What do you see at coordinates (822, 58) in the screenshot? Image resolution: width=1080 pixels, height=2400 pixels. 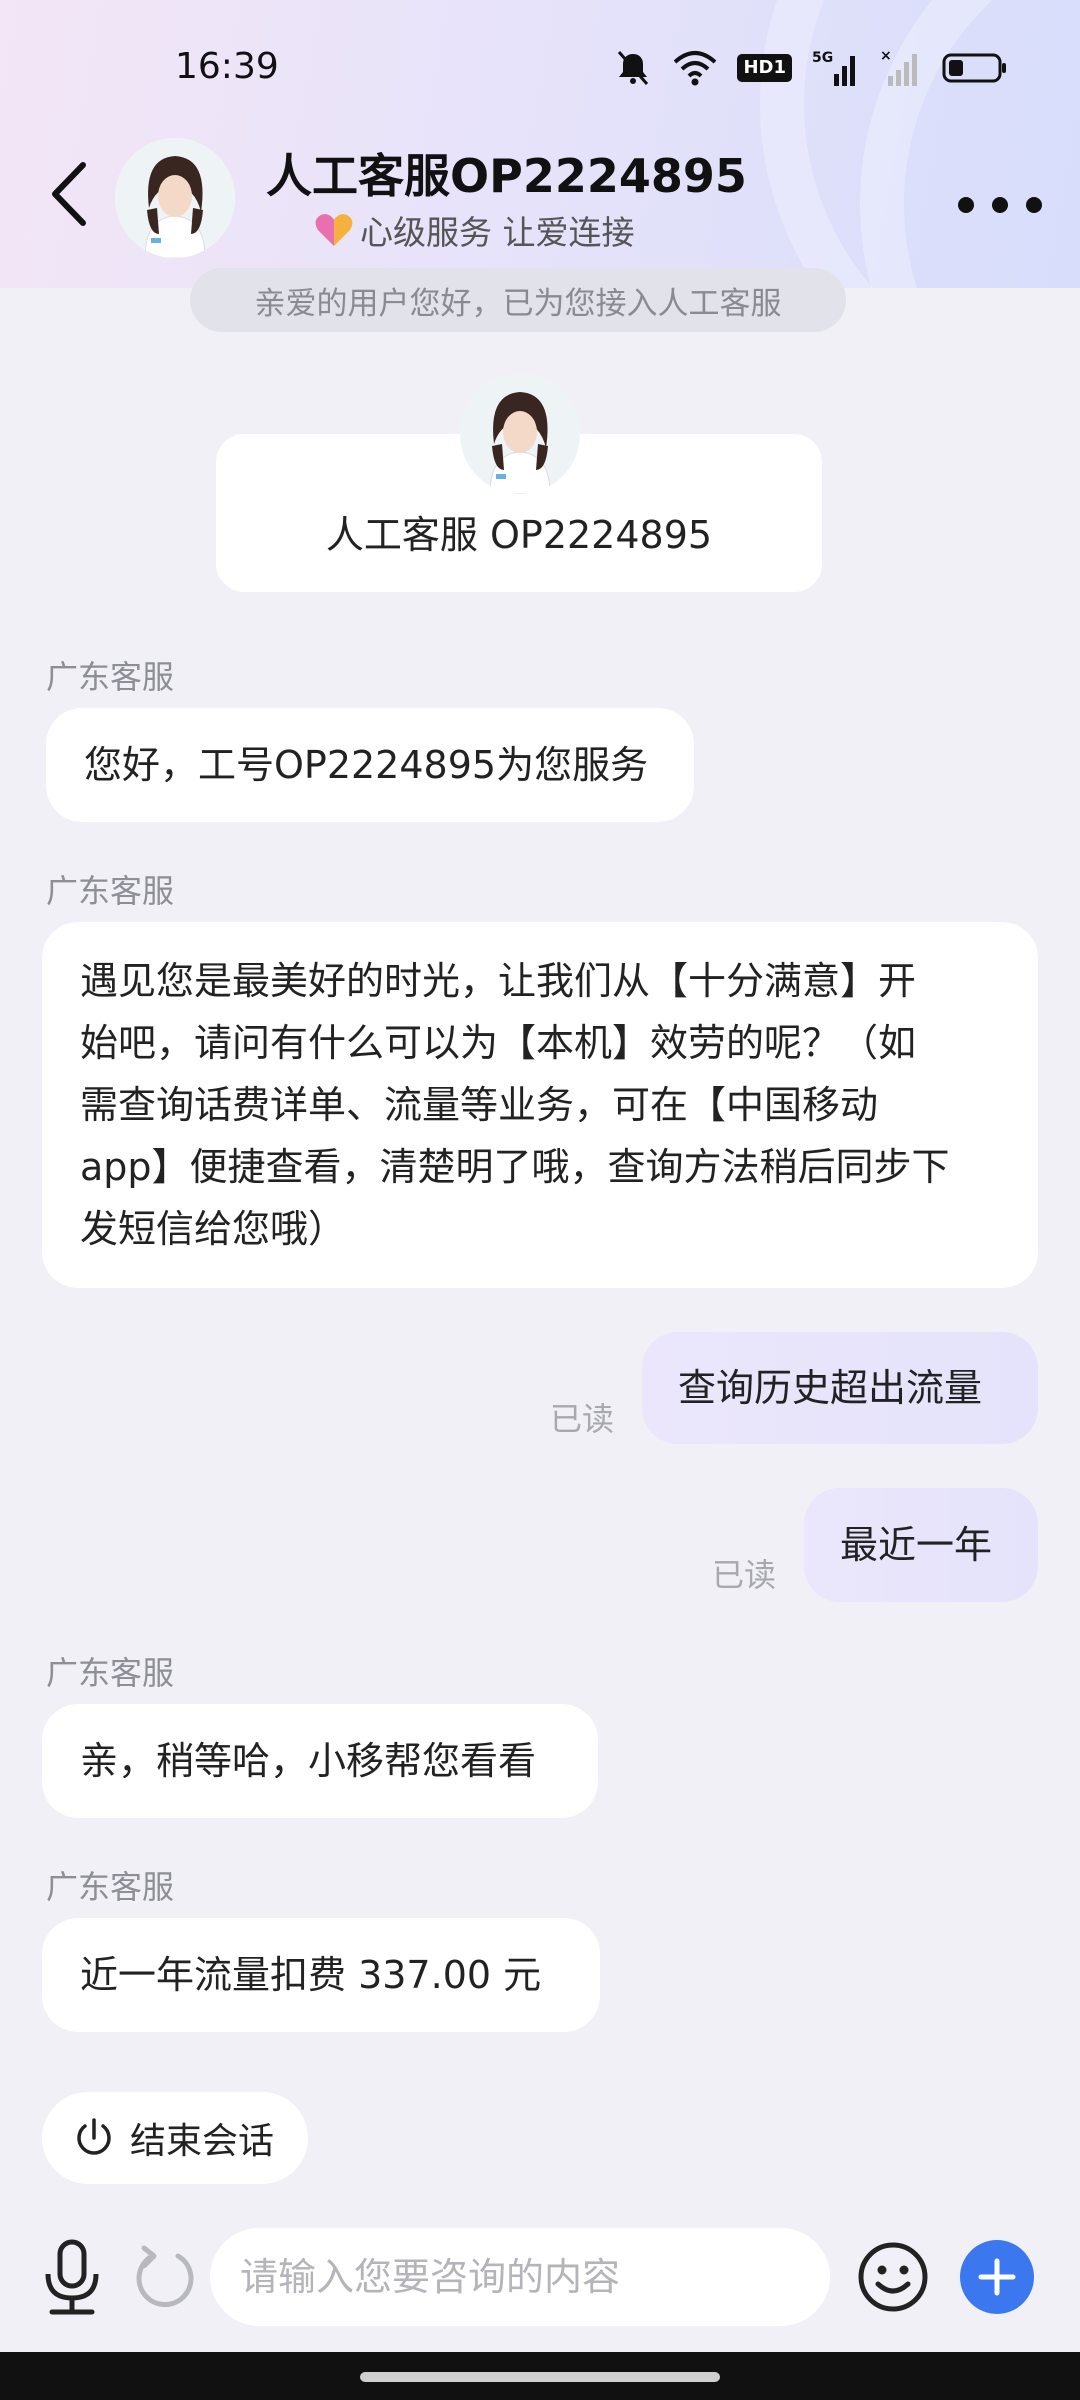 I see `svg-text: 5G` at bounding box center [822, 58].